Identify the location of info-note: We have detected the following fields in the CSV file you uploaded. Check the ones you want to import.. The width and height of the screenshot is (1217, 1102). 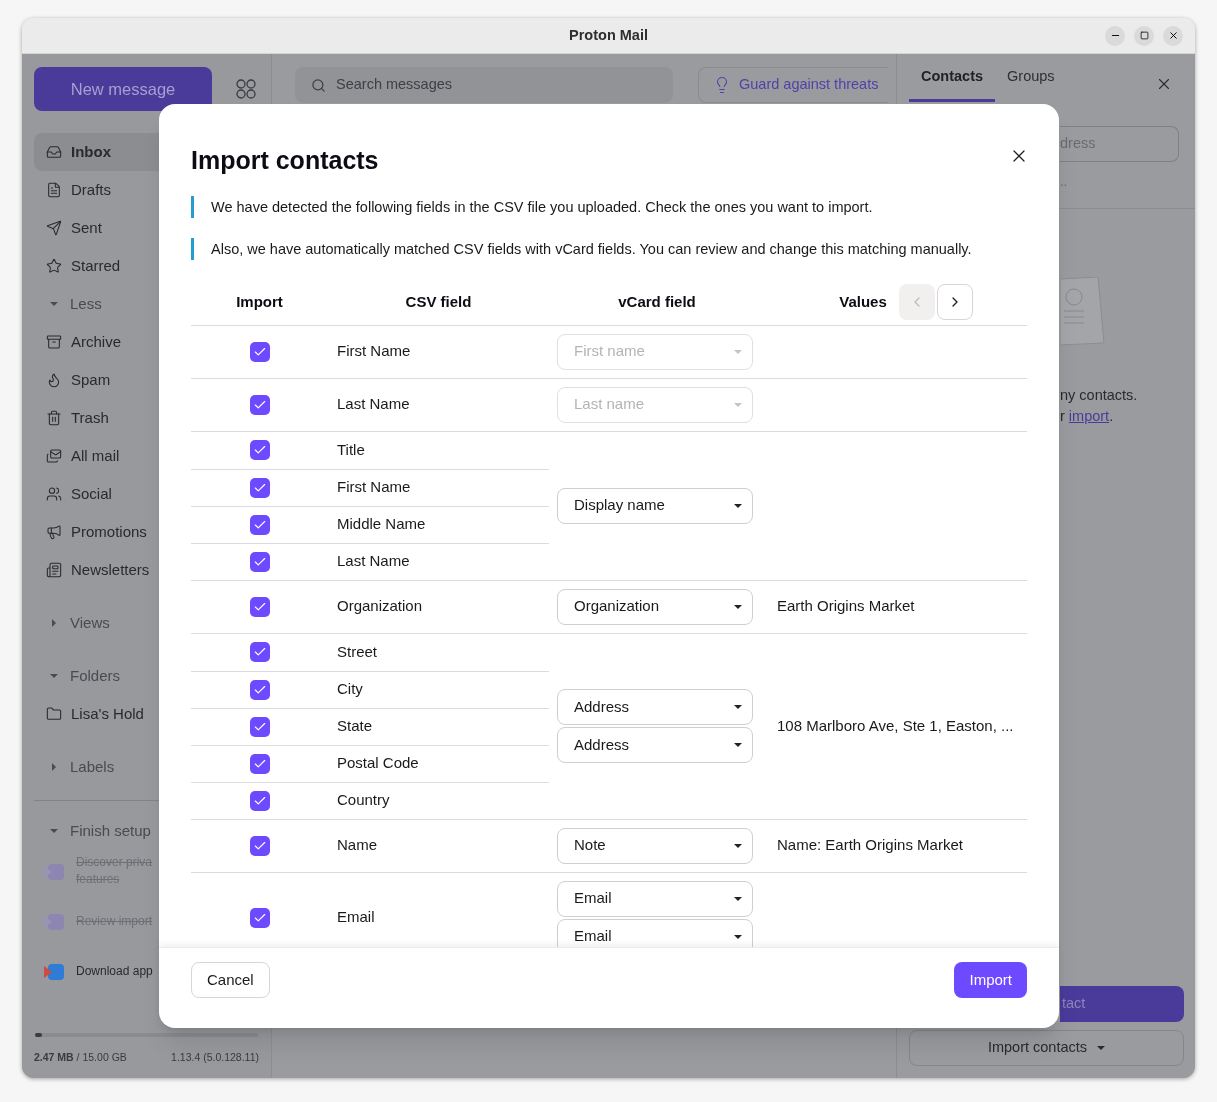
(609, 206).